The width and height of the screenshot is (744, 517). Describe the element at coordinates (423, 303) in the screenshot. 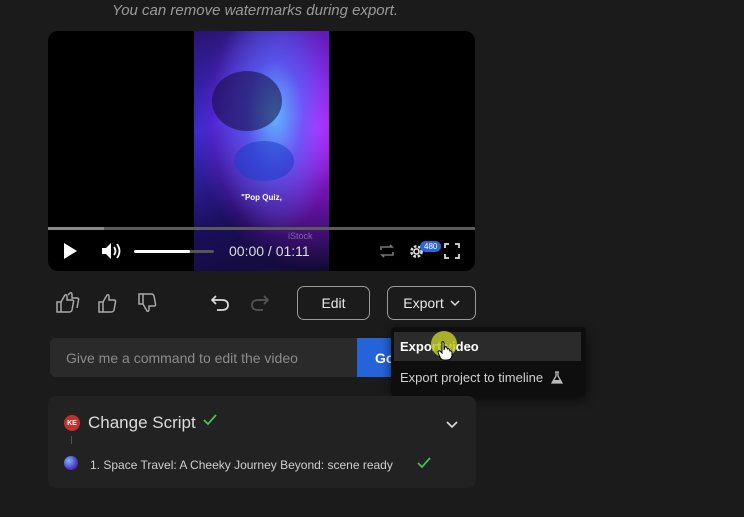

I see `export-button-label: Export` at that location.